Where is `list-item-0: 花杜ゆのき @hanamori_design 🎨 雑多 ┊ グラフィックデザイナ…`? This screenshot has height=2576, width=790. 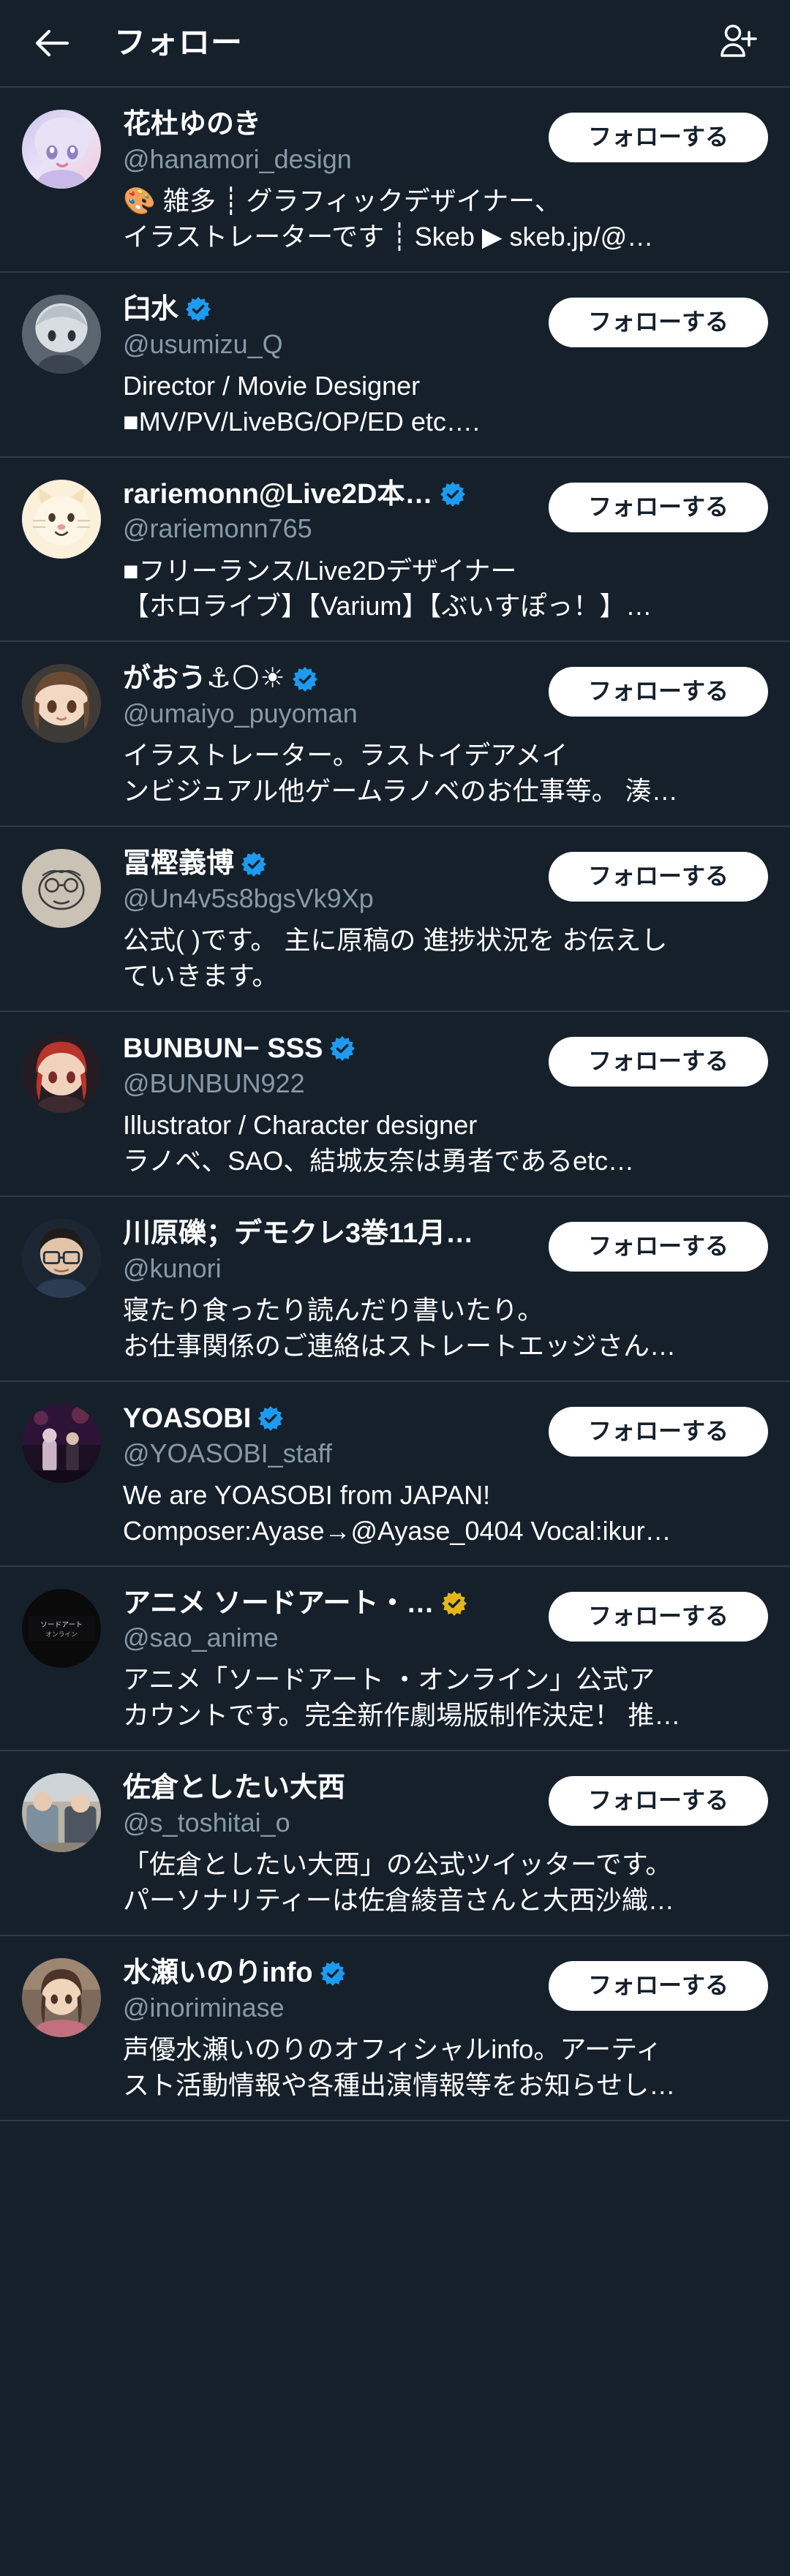 list-item-0: 花杜ゆのき @hanamori_design 🎨 雑多 ┊ グラフィックデザイナ… is located at coordinates (395, 179).